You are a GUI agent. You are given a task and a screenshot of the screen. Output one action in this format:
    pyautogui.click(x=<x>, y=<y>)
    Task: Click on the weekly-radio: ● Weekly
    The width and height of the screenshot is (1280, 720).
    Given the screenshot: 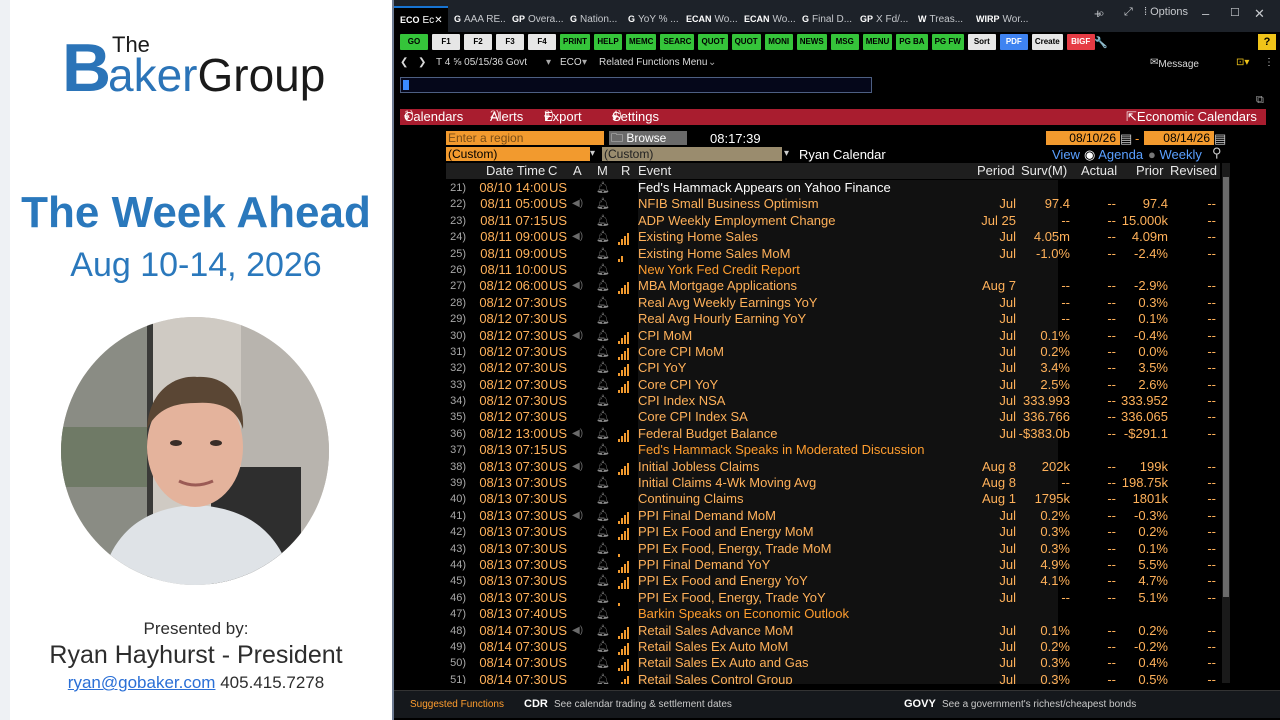 What is the action you would take?
    pyautogui.click(x=1175, y=154)
    